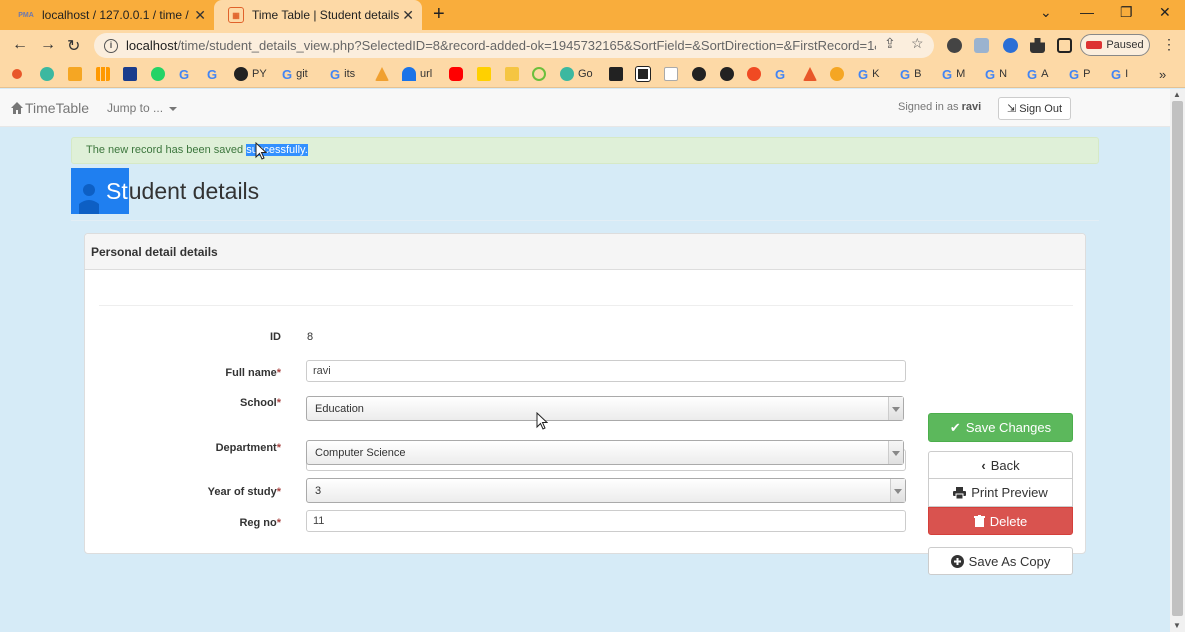  I want to click on google-a-bookmark: GA, so click(1037, 74).